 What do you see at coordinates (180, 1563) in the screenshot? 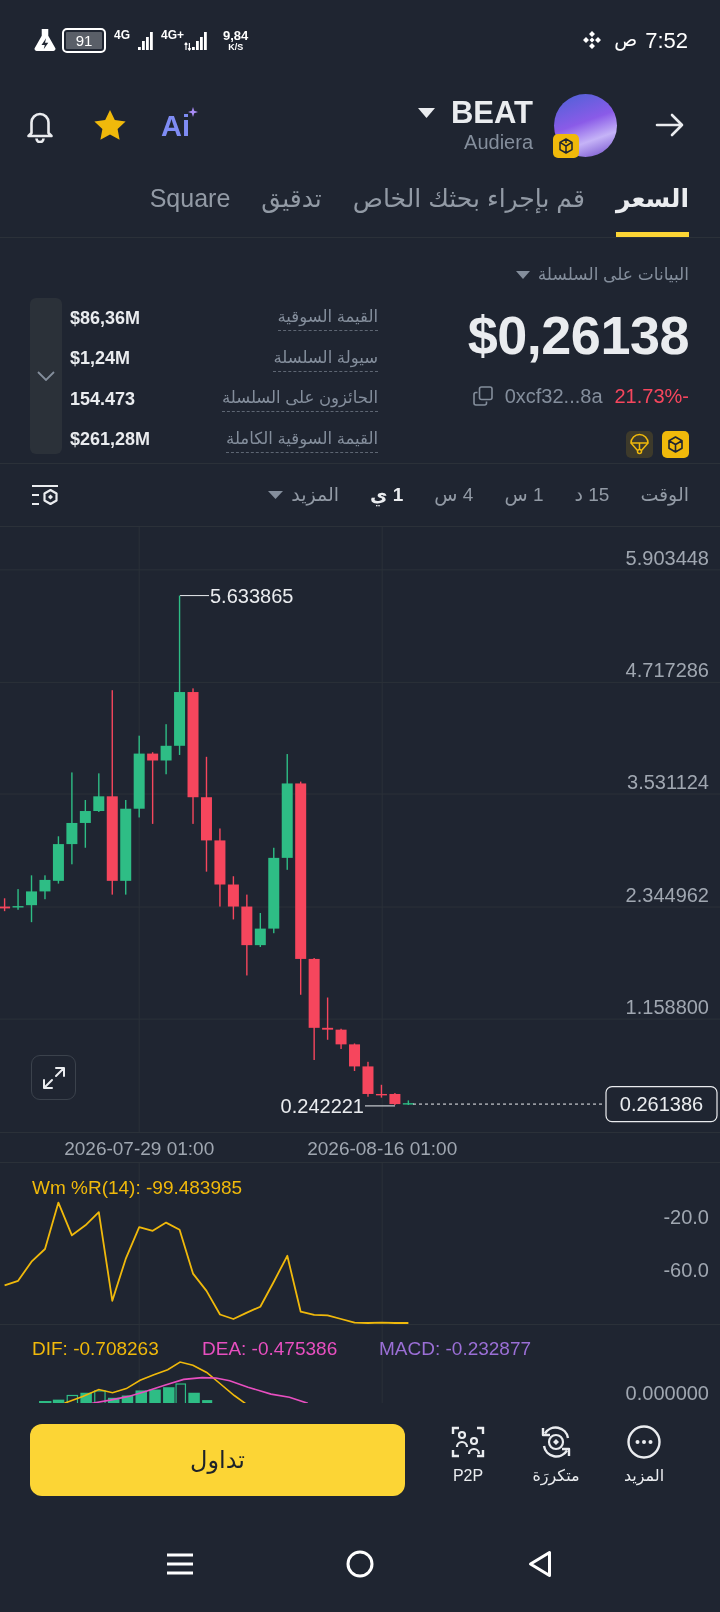
I see `menu-icon` at bounding box center [180, 1563].